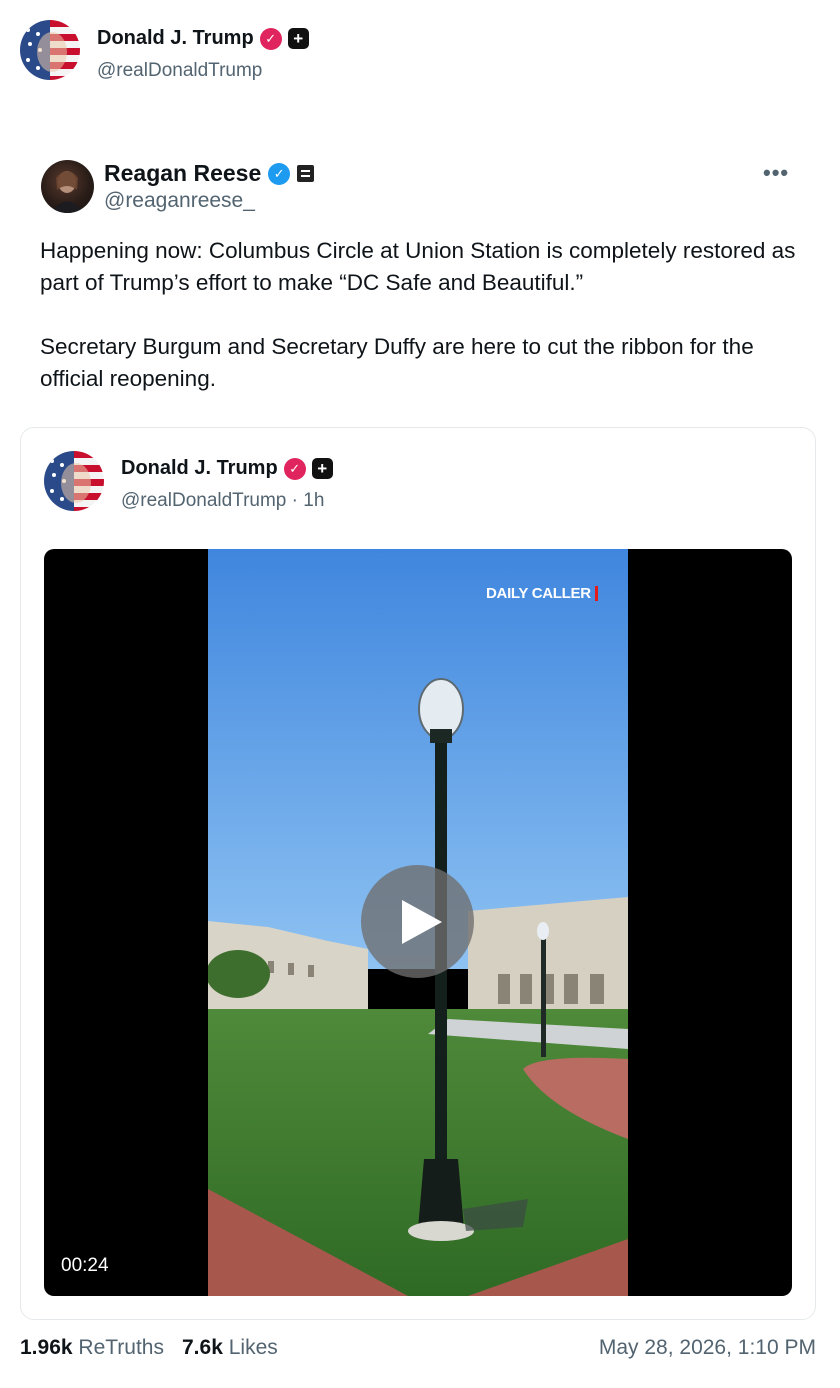  I want to click on video-duration: 00:24, so click(85, 1265).